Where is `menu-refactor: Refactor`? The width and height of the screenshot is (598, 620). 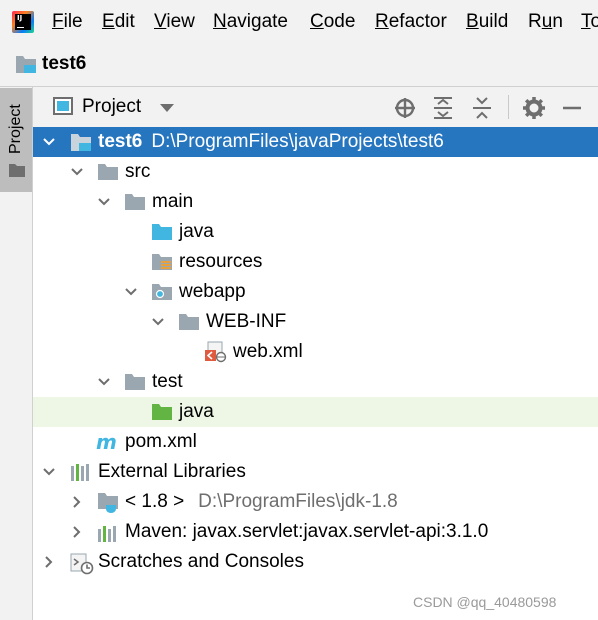 menu-refactor: Refactor is located at coordinates (411, 22).